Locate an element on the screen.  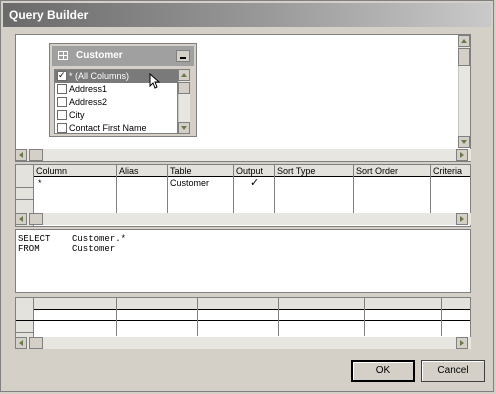
column-item-label: City is located at coordinates (77, 115).